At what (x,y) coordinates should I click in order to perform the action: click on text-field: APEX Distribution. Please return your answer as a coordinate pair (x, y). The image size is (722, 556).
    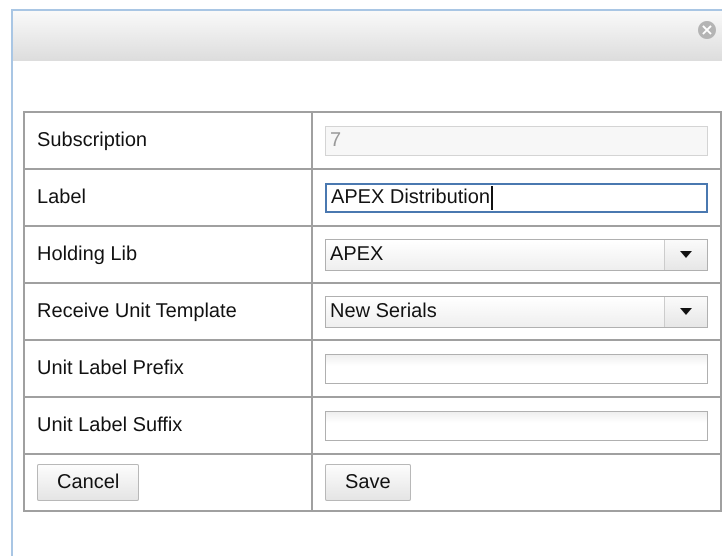
    Looking at the image, I should click on (516, 197).